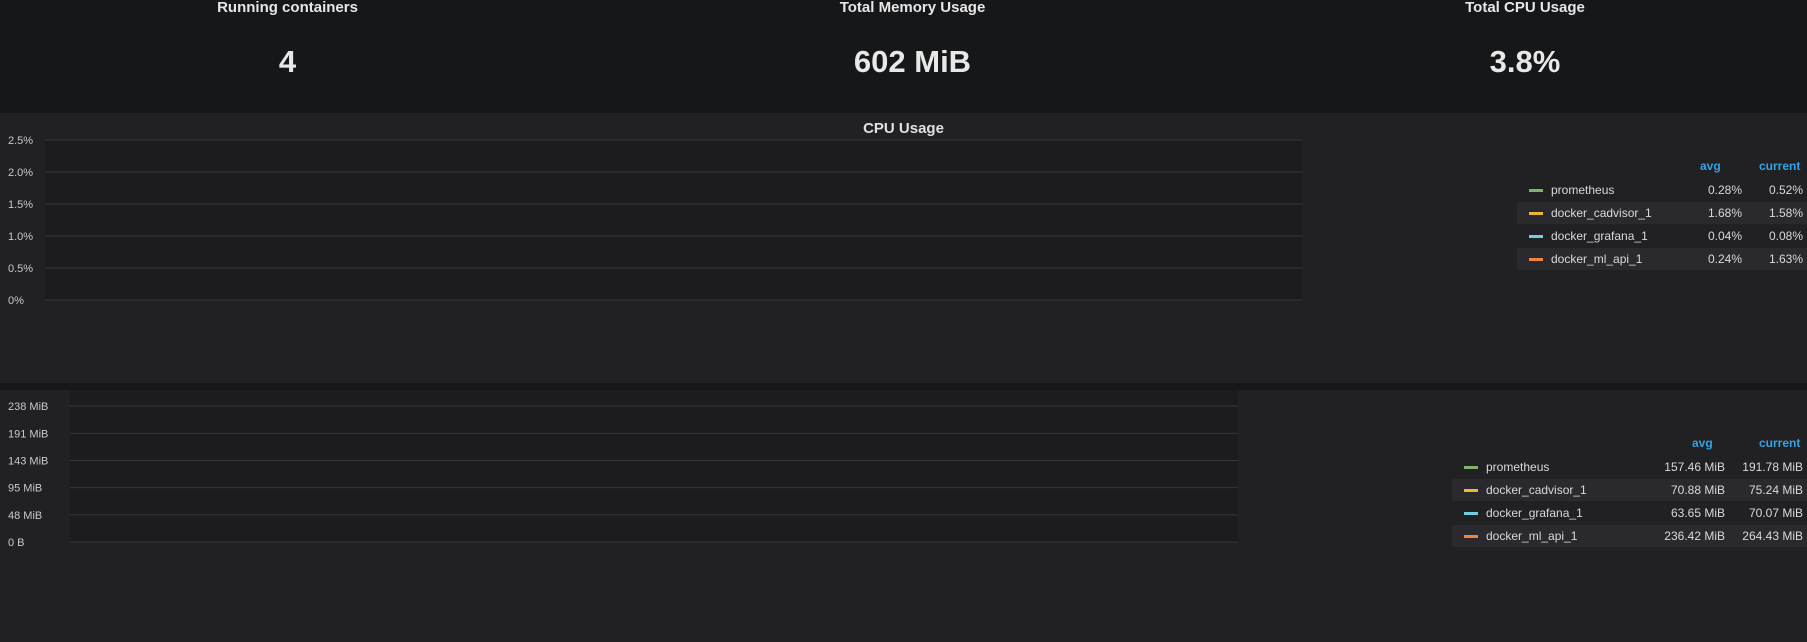  I want to click on legend-avg-value: 0.24%, so click(1724, 259).